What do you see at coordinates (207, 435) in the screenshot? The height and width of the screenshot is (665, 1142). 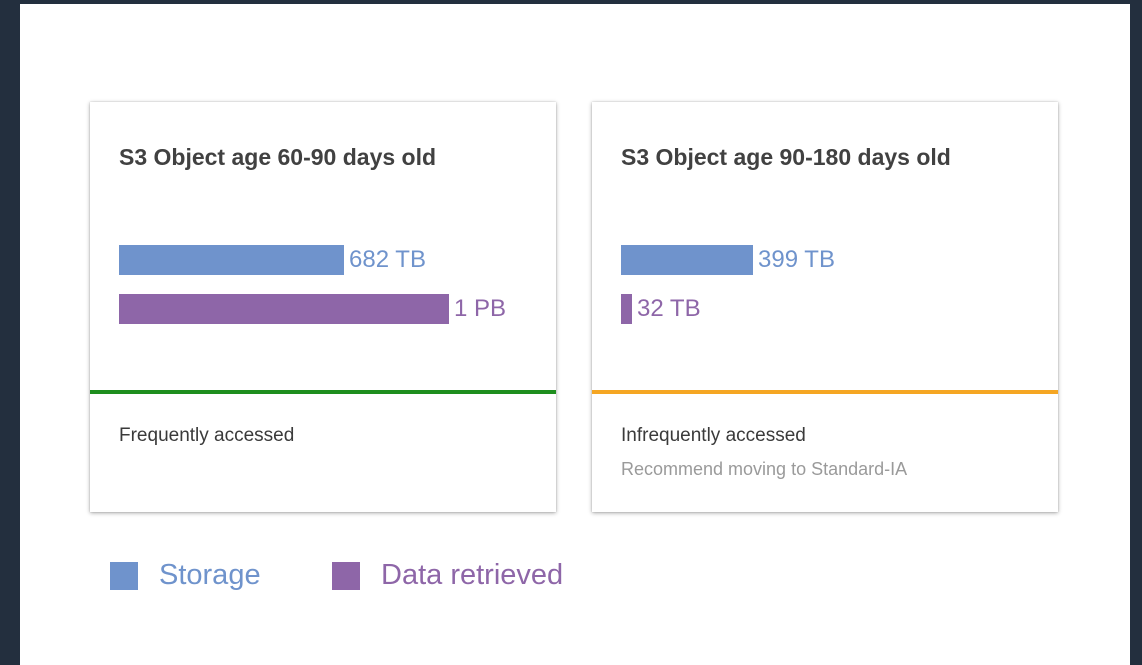 I see `access-status-label: Frequently accessed` at bounding box center [207, 435].